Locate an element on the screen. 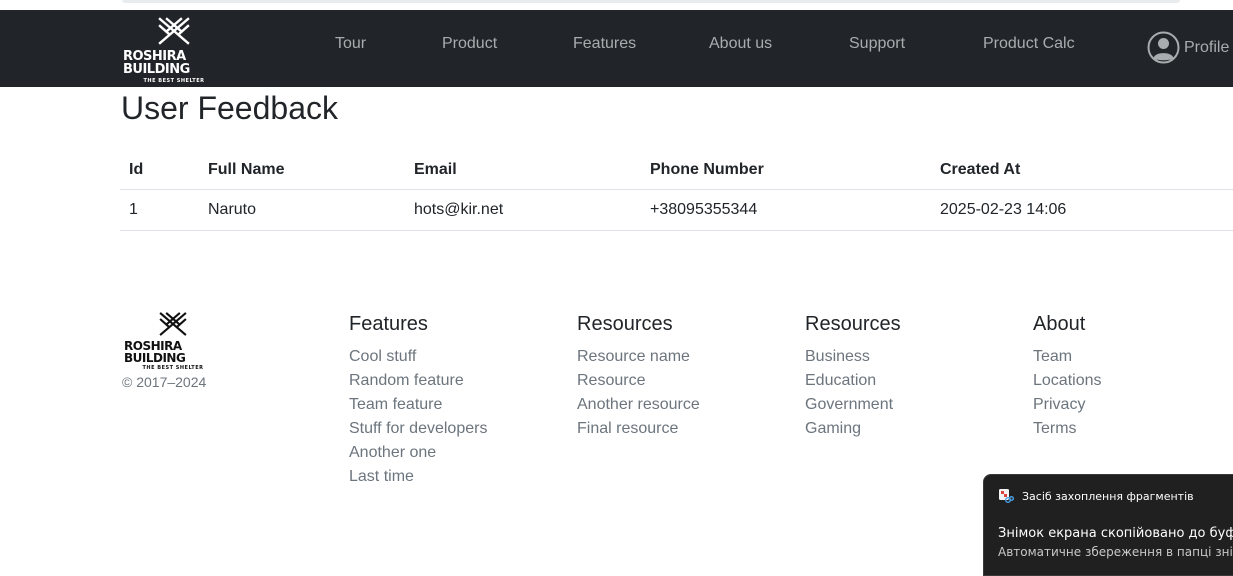 This screenshot has width=1233, height=576. column-header-created-at: Created At is located at coordinates (1086, 170).